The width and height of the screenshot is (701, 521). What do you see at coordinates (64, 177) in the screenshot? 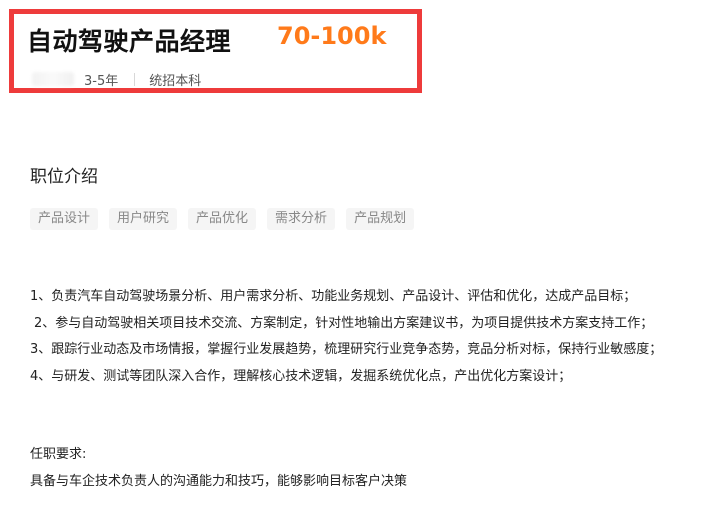
I see `section-title-job-intro: 职位介绍` at bounding box center [64, 177].